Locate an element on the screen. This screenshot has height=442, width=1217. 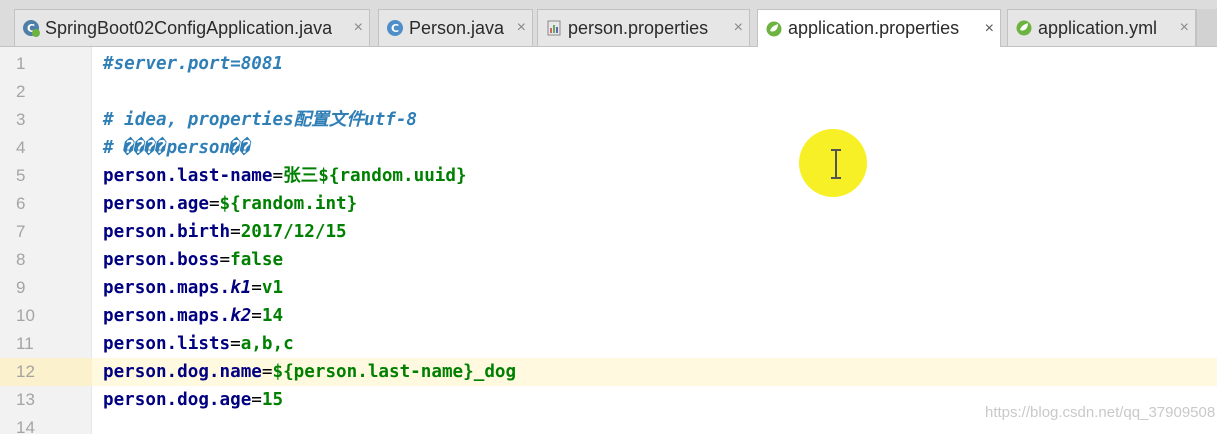
code-comment: # idea, properties配置文件utf-8 is located at coordinates (260, 120).